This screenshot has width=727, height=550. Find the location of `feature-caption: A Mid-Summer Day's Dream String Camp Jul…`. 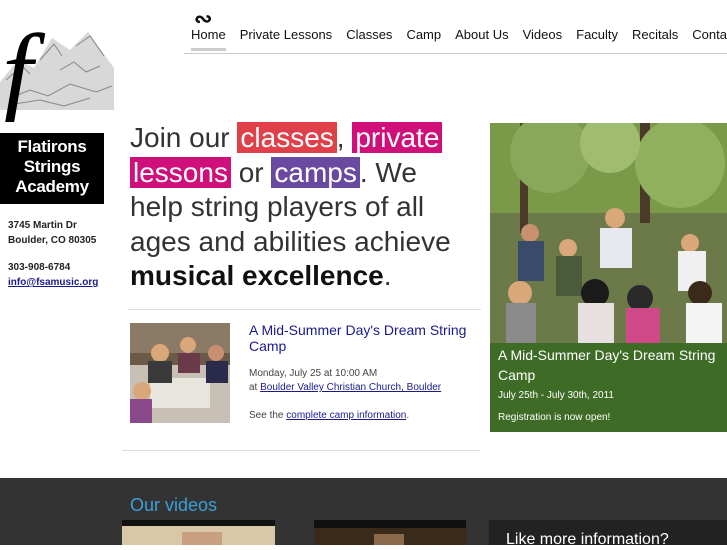

feature-caption: A Mid-Summer Day's Dream String Camp Jul… is located at coordinates (608, 387).